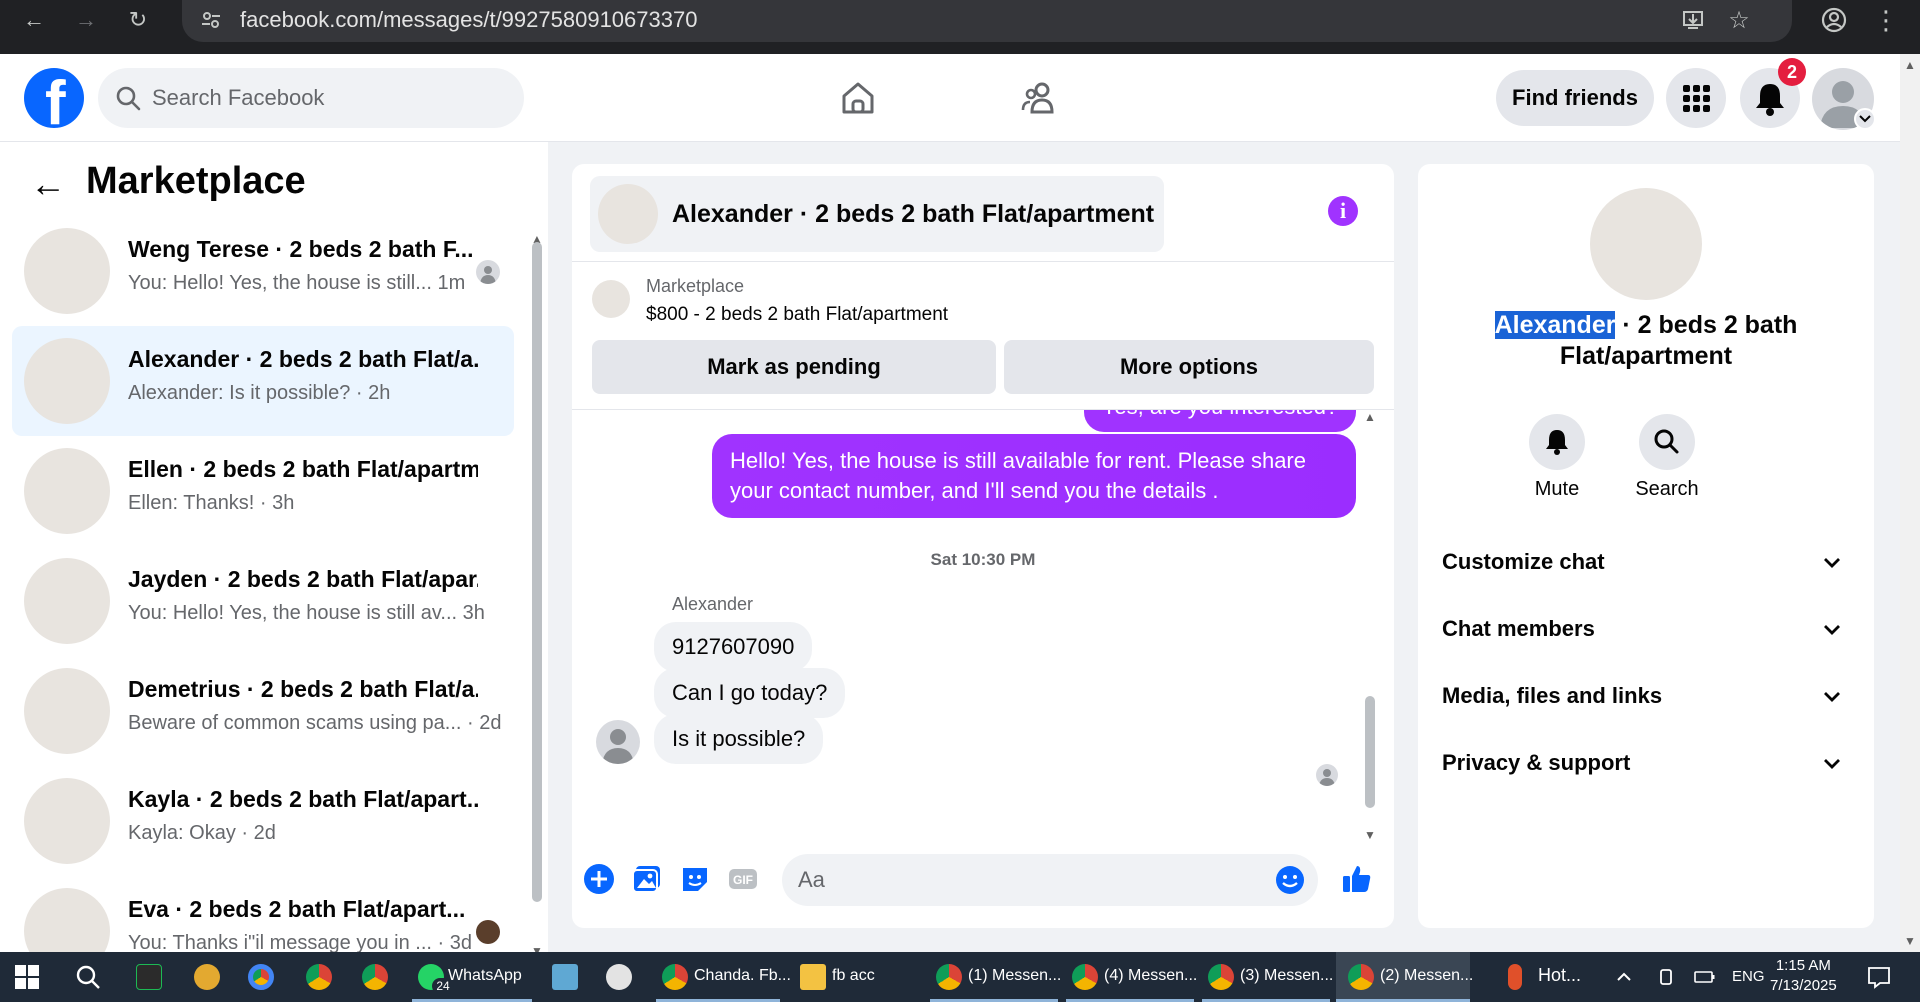 Image resolution: width=1920 pixels, height=1002 pixels. What do you see at coordinates (1886, 20) in the screenshot?
I see `chrome-menu-icon: ⋮` at bounding box center [1886, 20].